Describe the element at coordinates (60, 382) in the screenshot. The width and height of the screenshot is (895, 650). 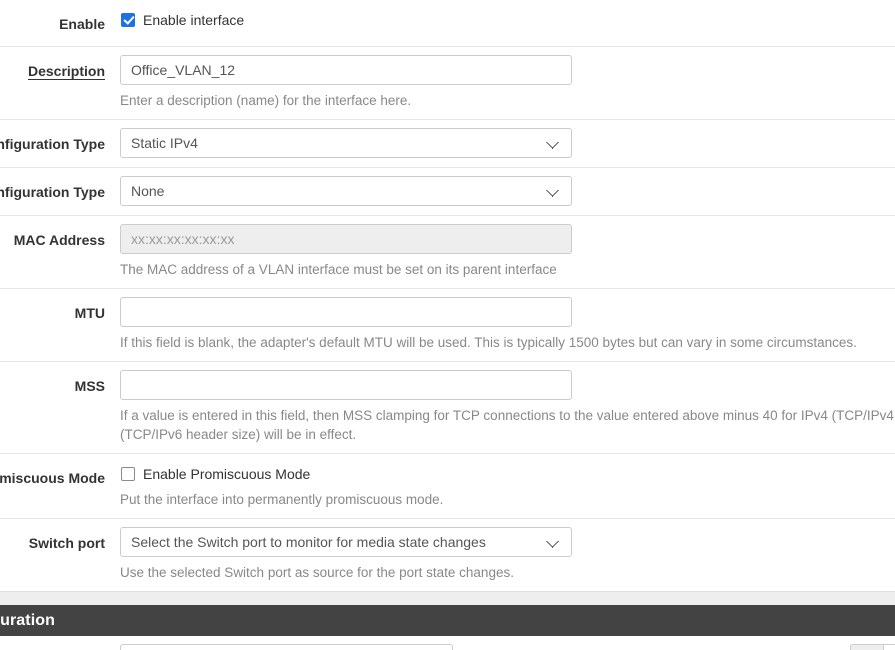
I see `label-mss: MSS` at that location.